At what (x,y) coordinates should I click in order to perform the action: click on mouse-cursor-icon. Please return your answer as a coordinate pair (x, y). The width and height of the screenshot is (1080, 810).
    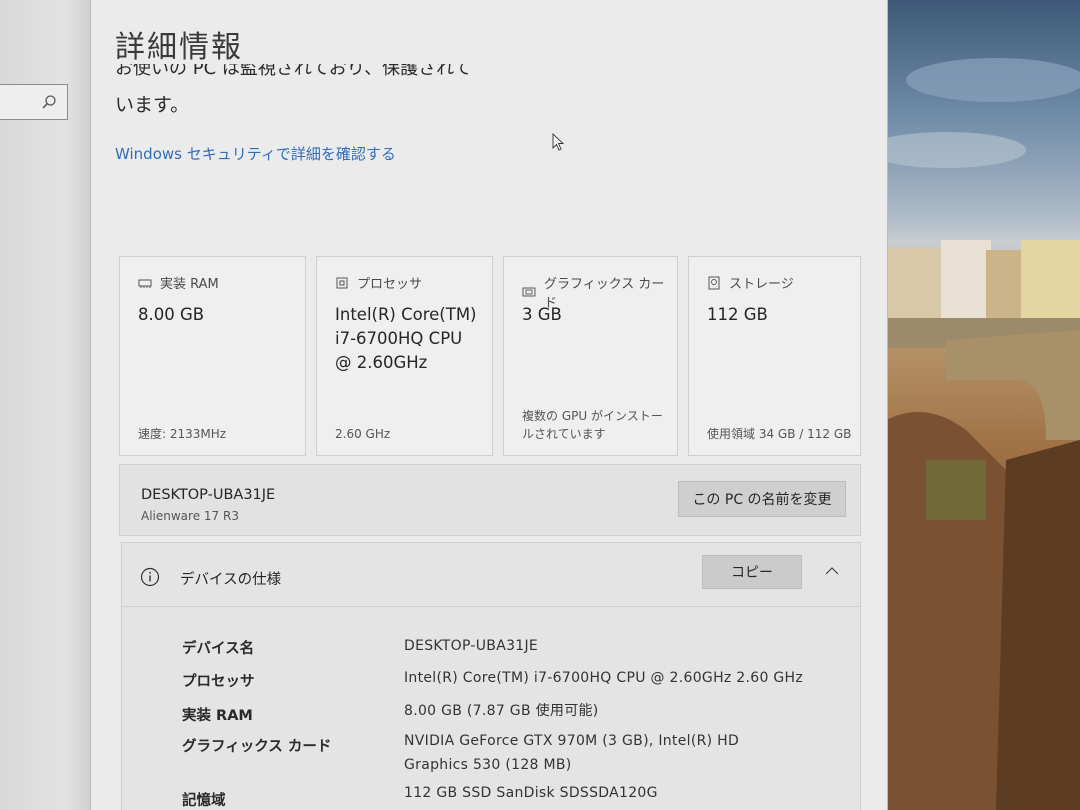
    Looking at the image, I should click on (558, 142).